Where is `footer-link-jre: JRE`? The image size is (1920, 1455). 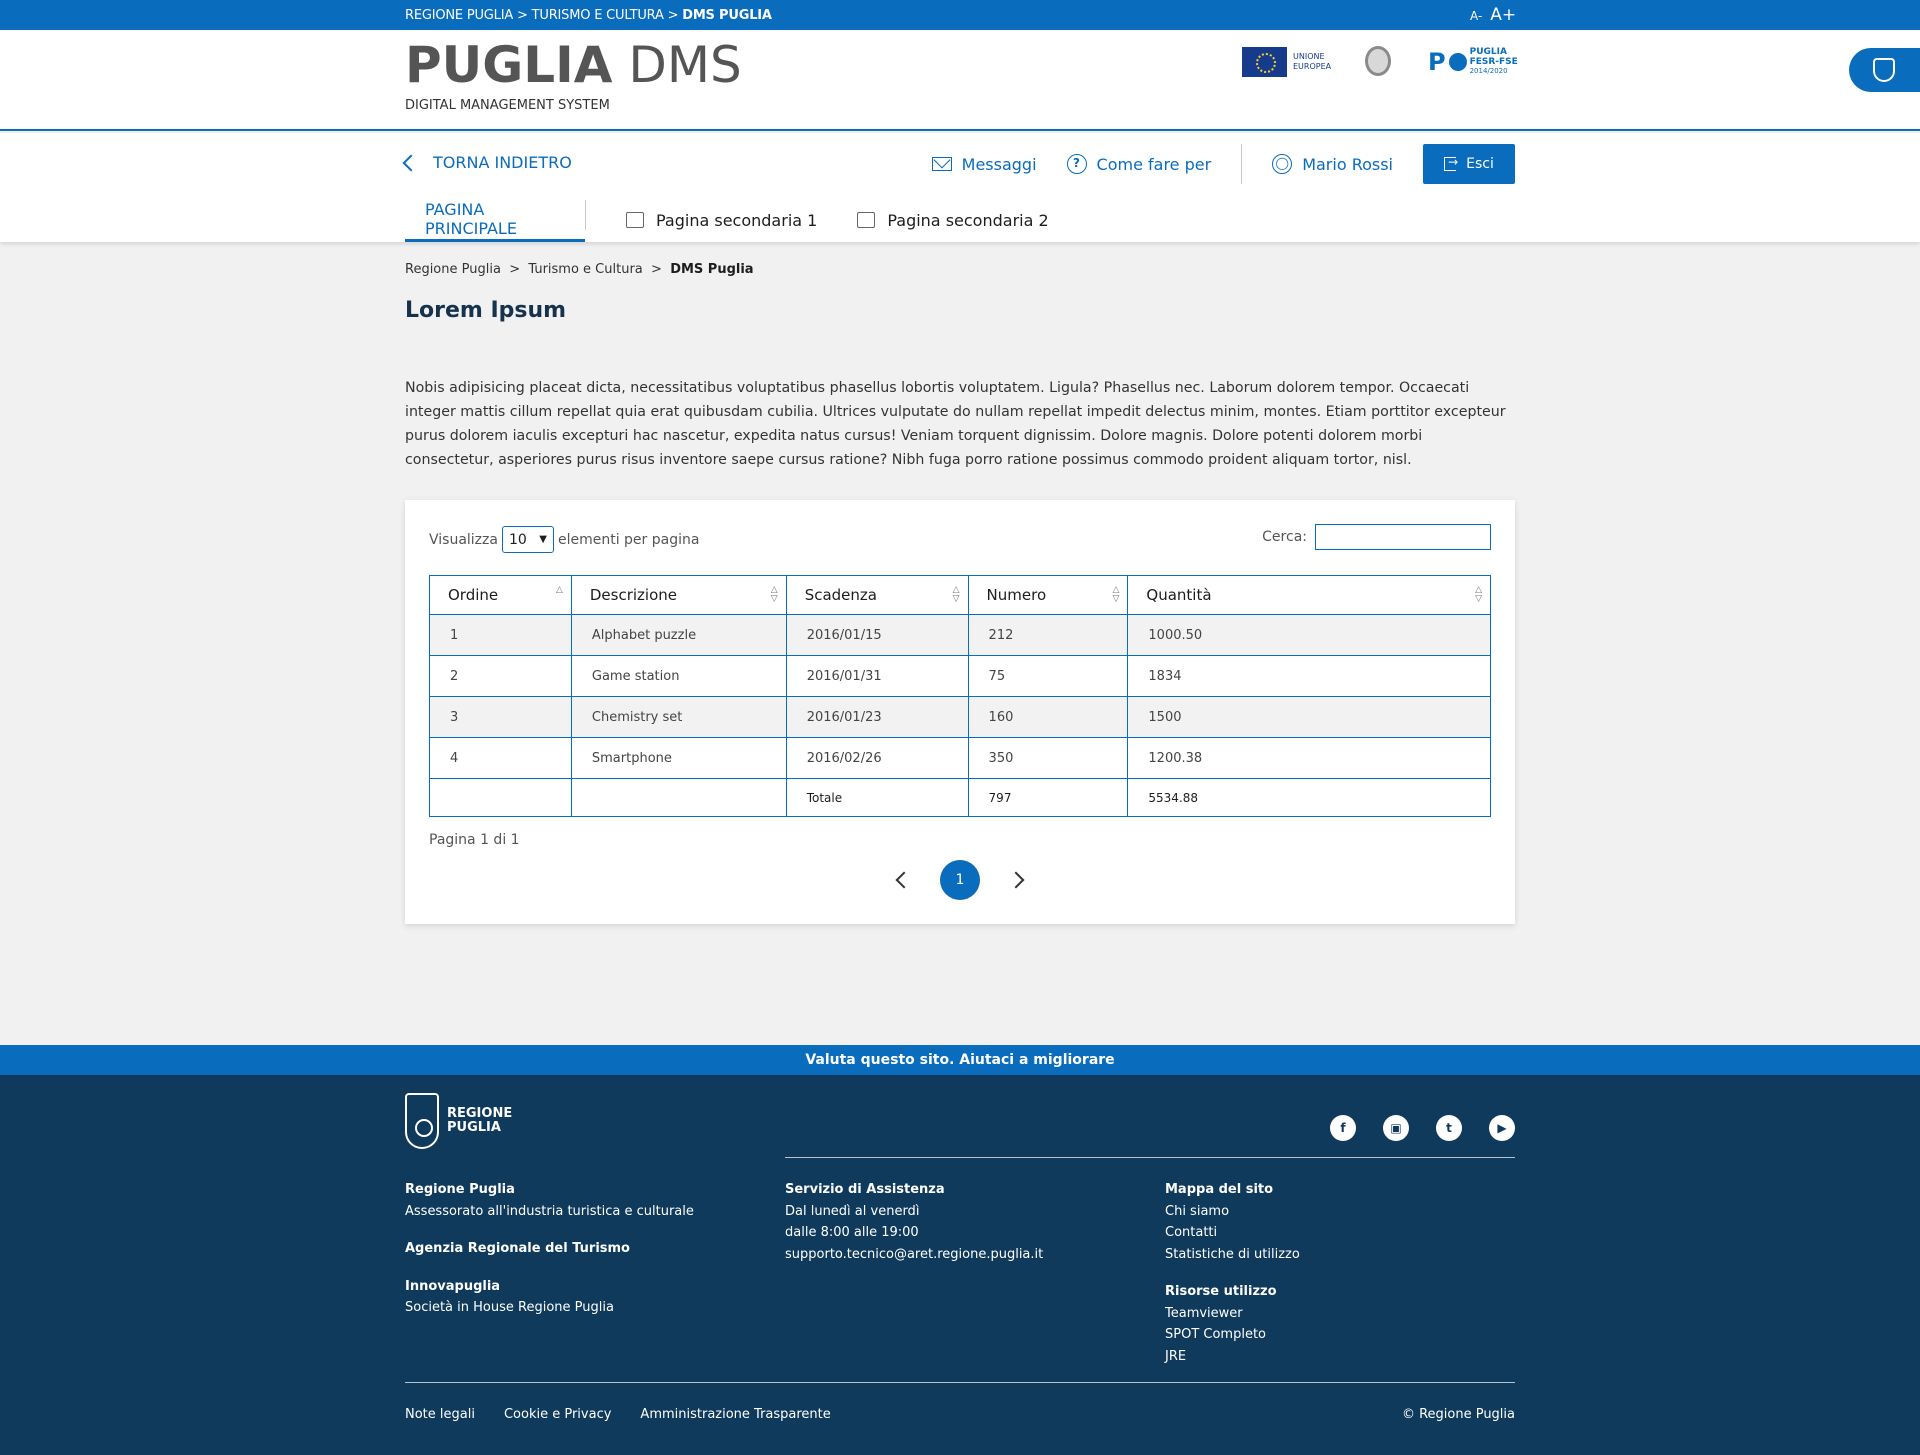 footer-link-jre: JRE is located at coordinates (1232, 1357).